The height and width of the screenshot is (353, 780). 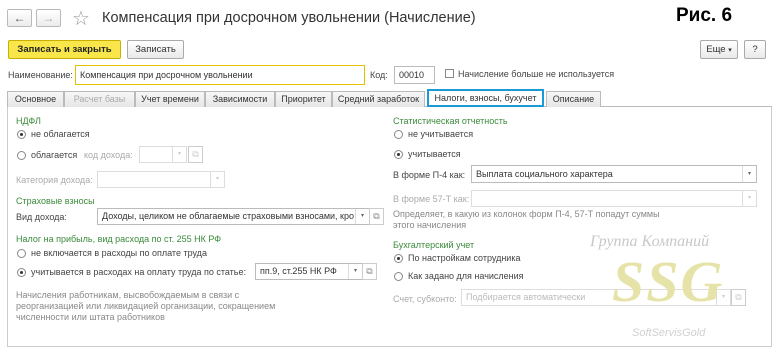 What do you see at coordinates (704, 15) in the screenshot?
I see `figure-label: Рис. 6` at bounding box center [704, 15].